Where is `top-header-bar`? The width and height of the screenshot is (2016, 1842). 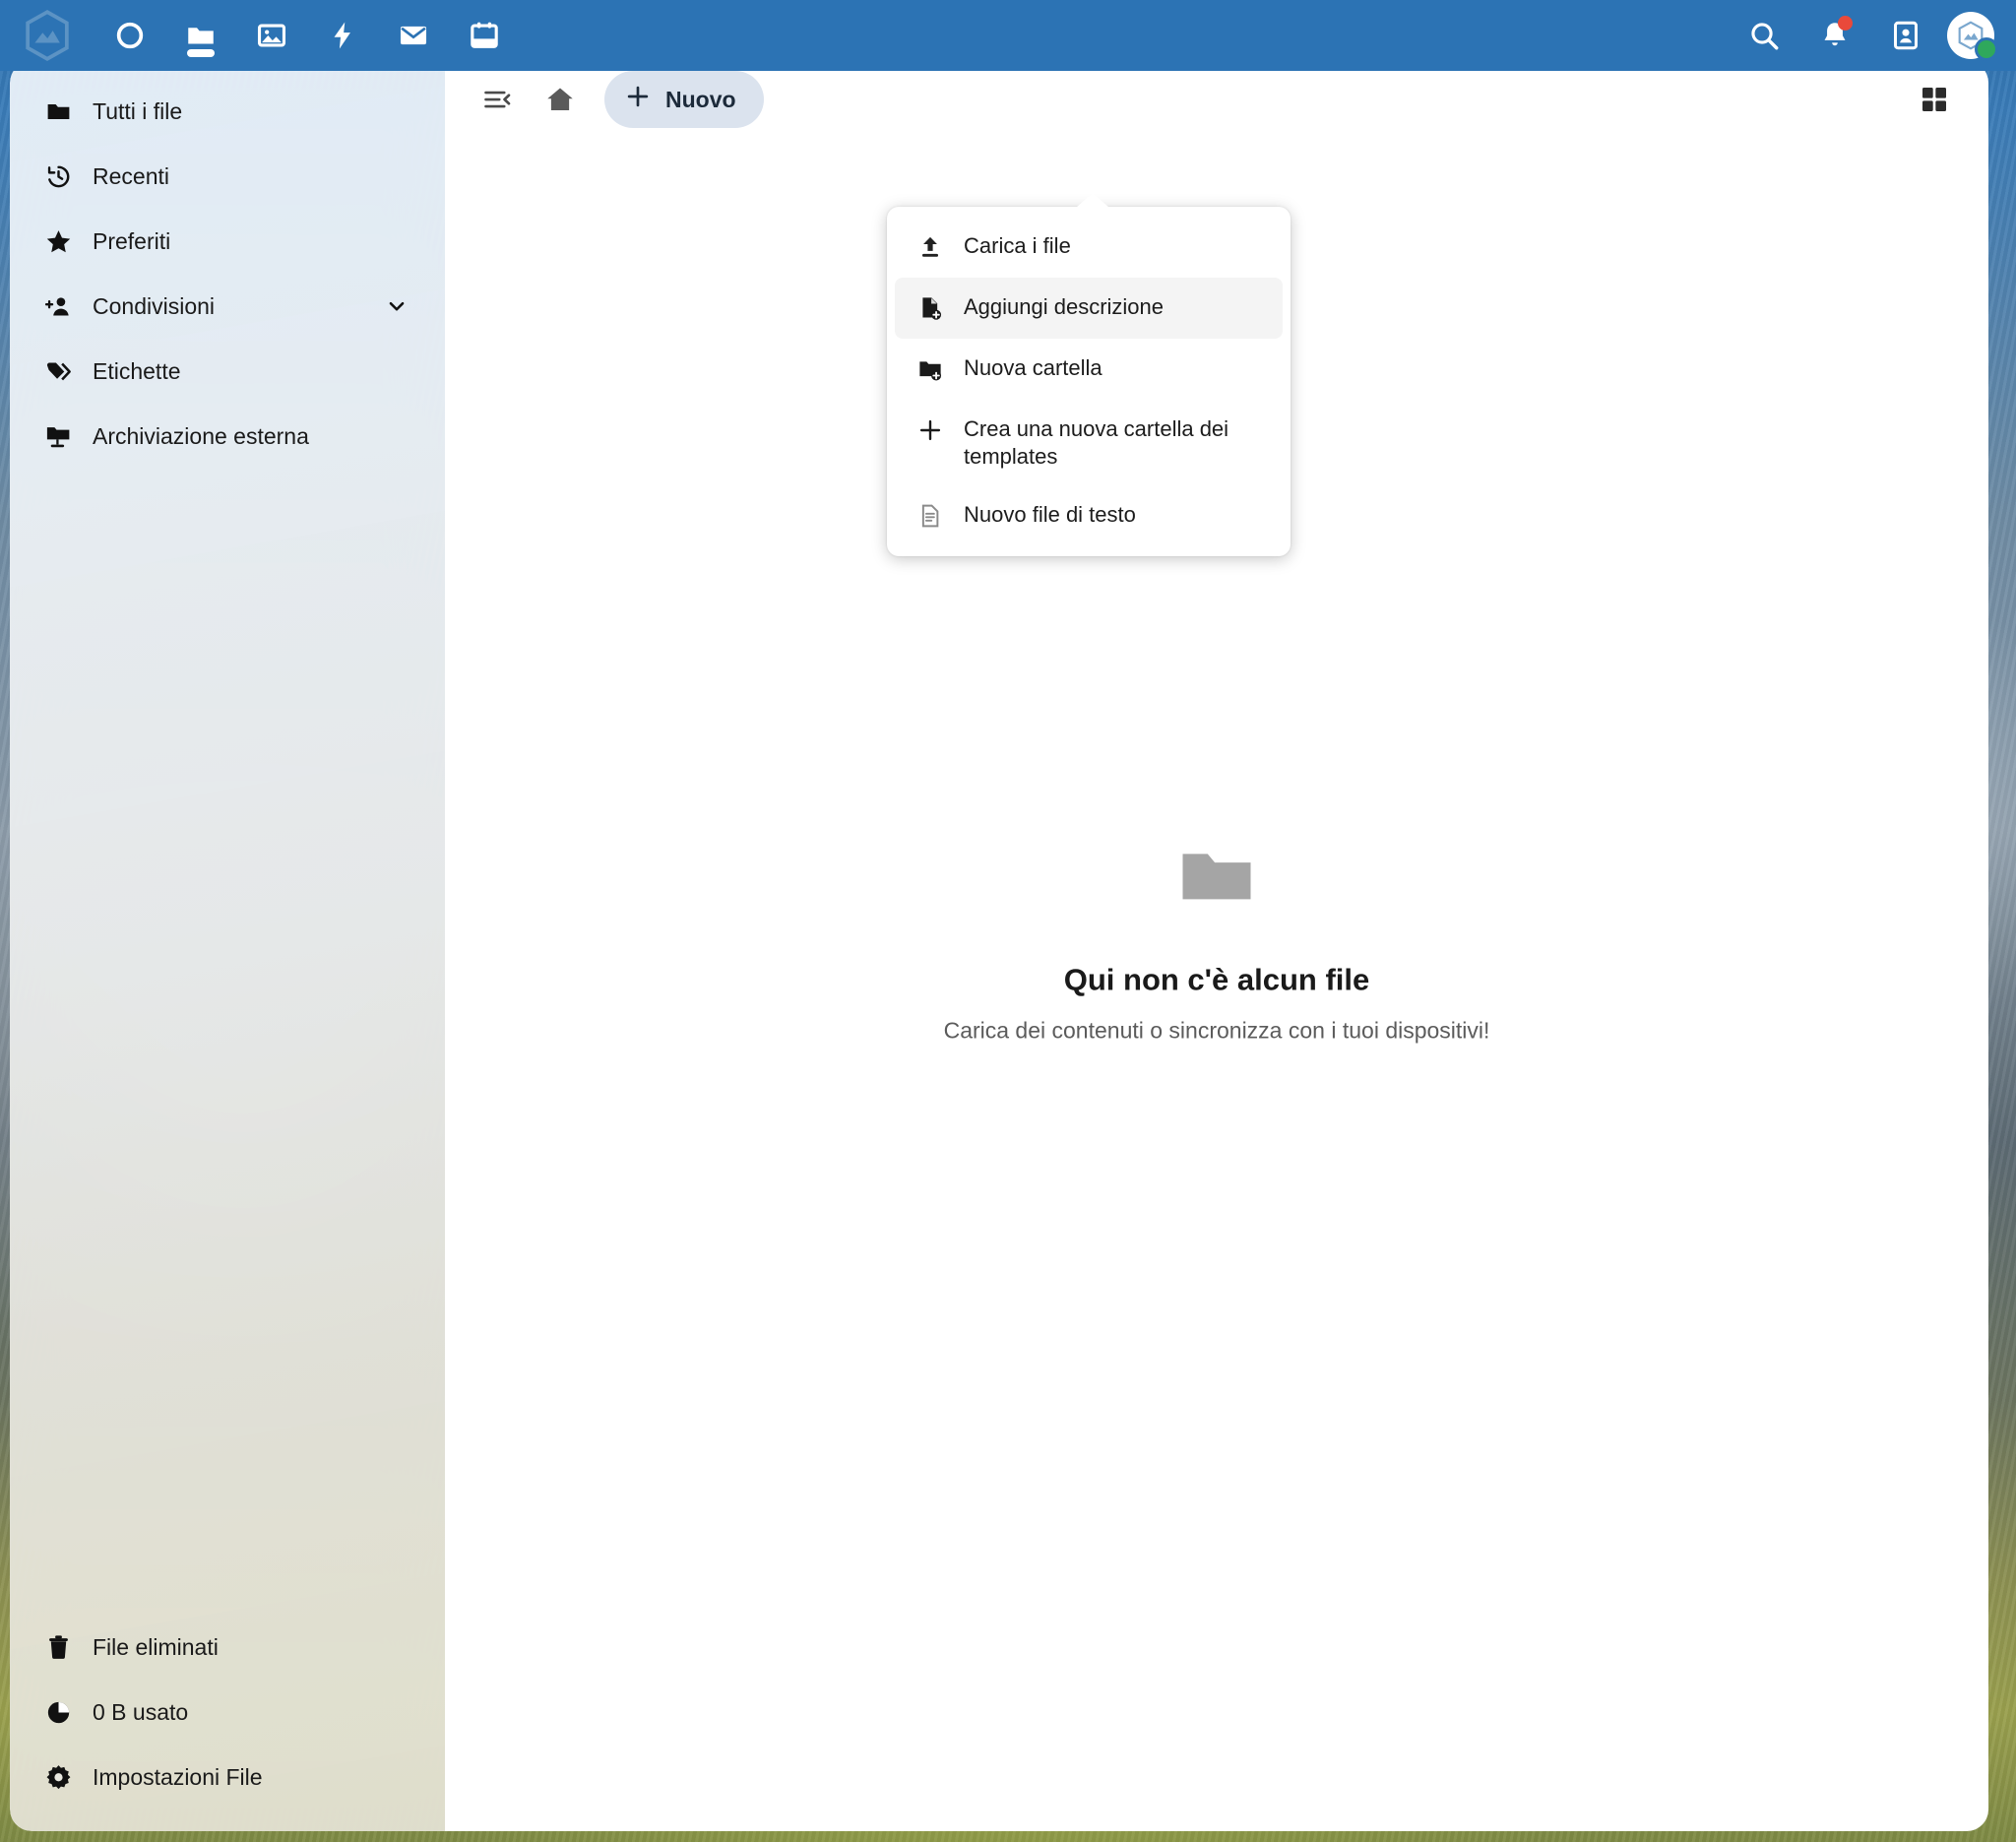
top-header-bar is located at coordinates (1008, 35).